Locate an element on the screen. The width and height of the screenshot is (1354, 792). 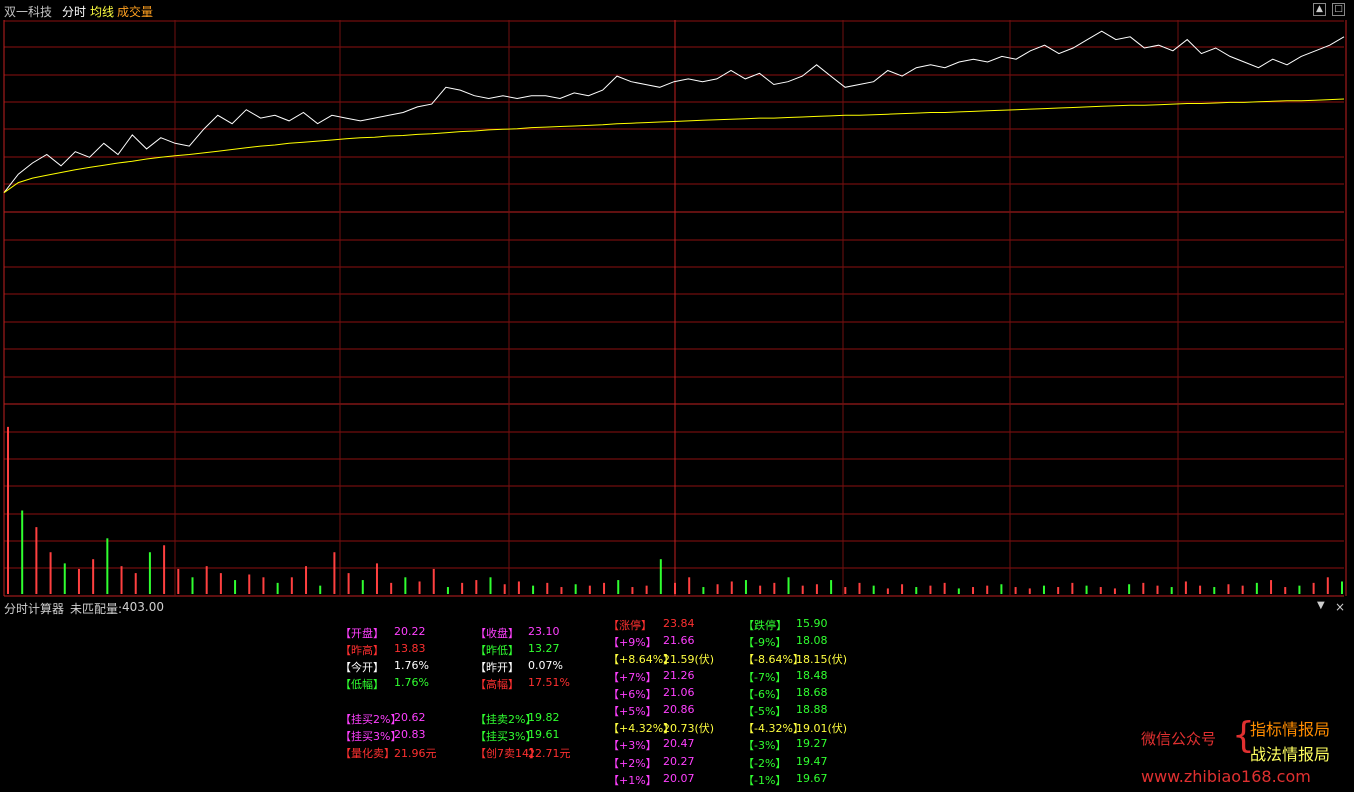
calc-label: 【收盘】 is located at coordinates (497, 633).